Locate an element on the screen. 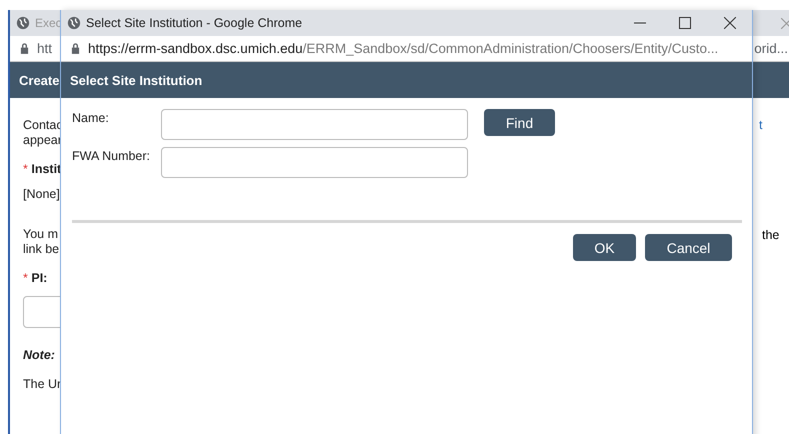 The width and height of the screenshot is (789, 434). body-text: You m is located at coordinates (41, 234).